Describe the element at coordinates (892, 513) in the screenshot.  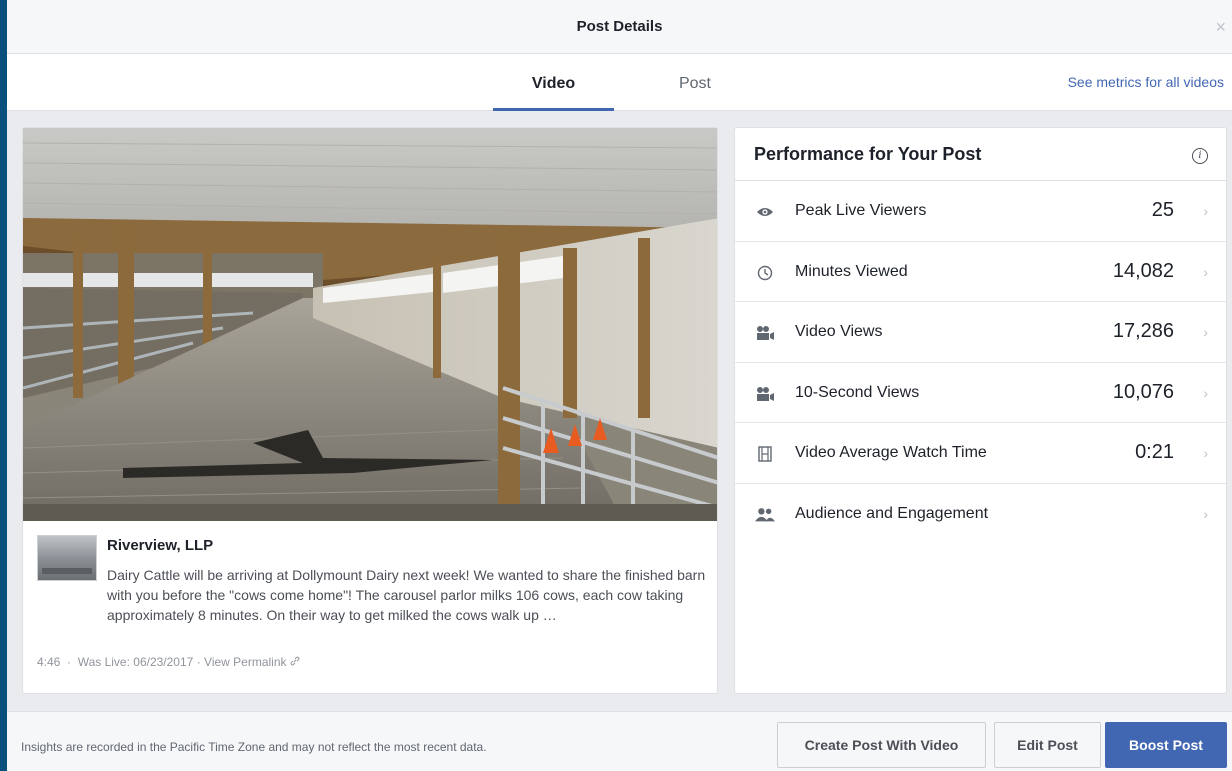
I see `metric-label: Audience and Engagement` at that location.